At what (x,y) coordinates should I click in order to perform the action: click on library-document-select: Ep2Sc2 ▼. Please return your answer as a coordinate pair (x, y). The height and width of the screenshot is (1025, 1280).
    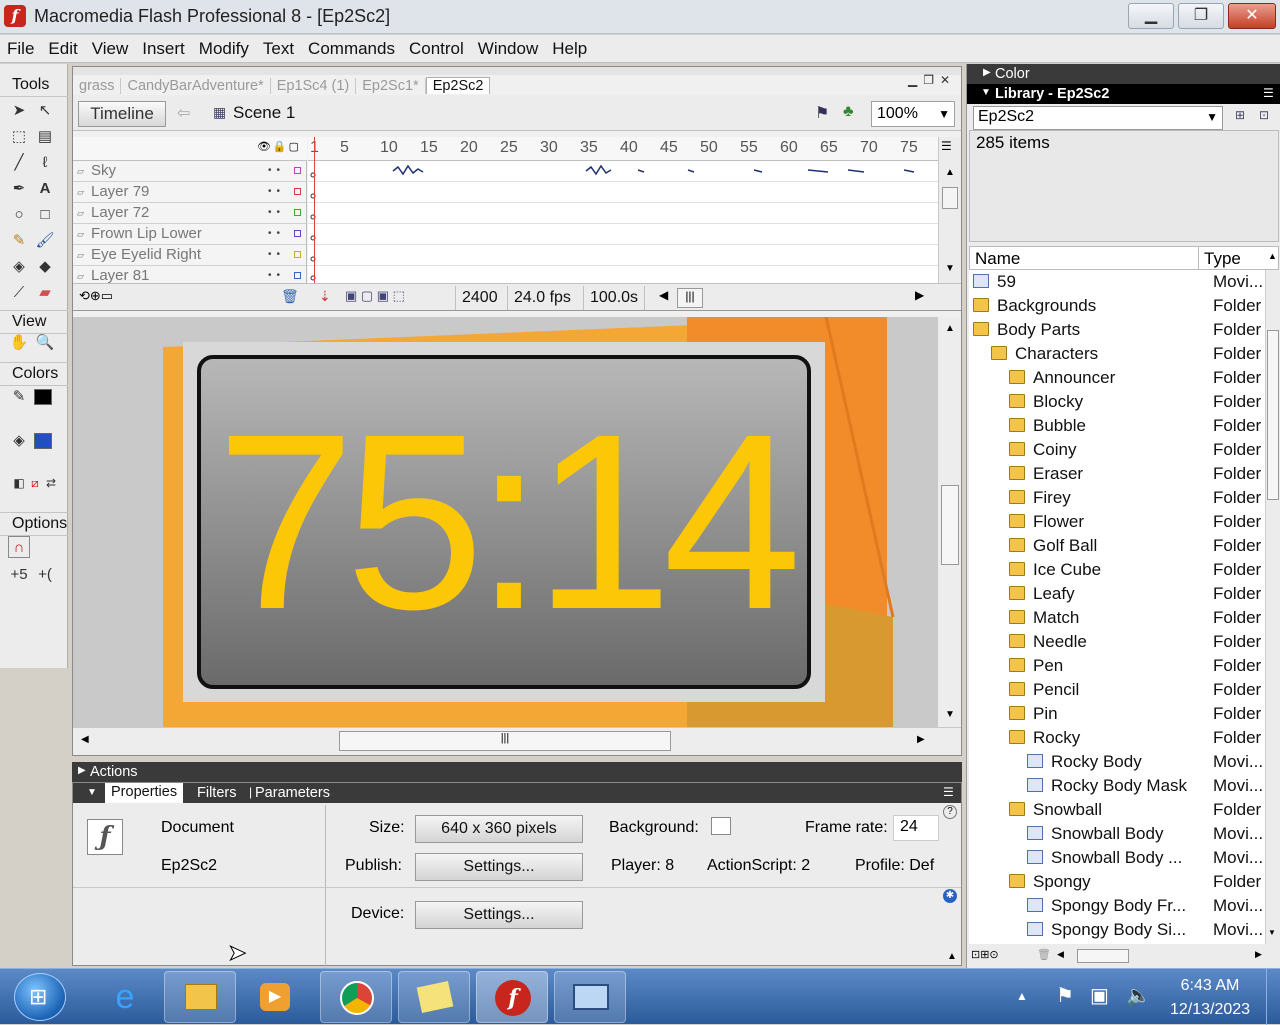
    Looking at the image, I should click on (1098, 118).